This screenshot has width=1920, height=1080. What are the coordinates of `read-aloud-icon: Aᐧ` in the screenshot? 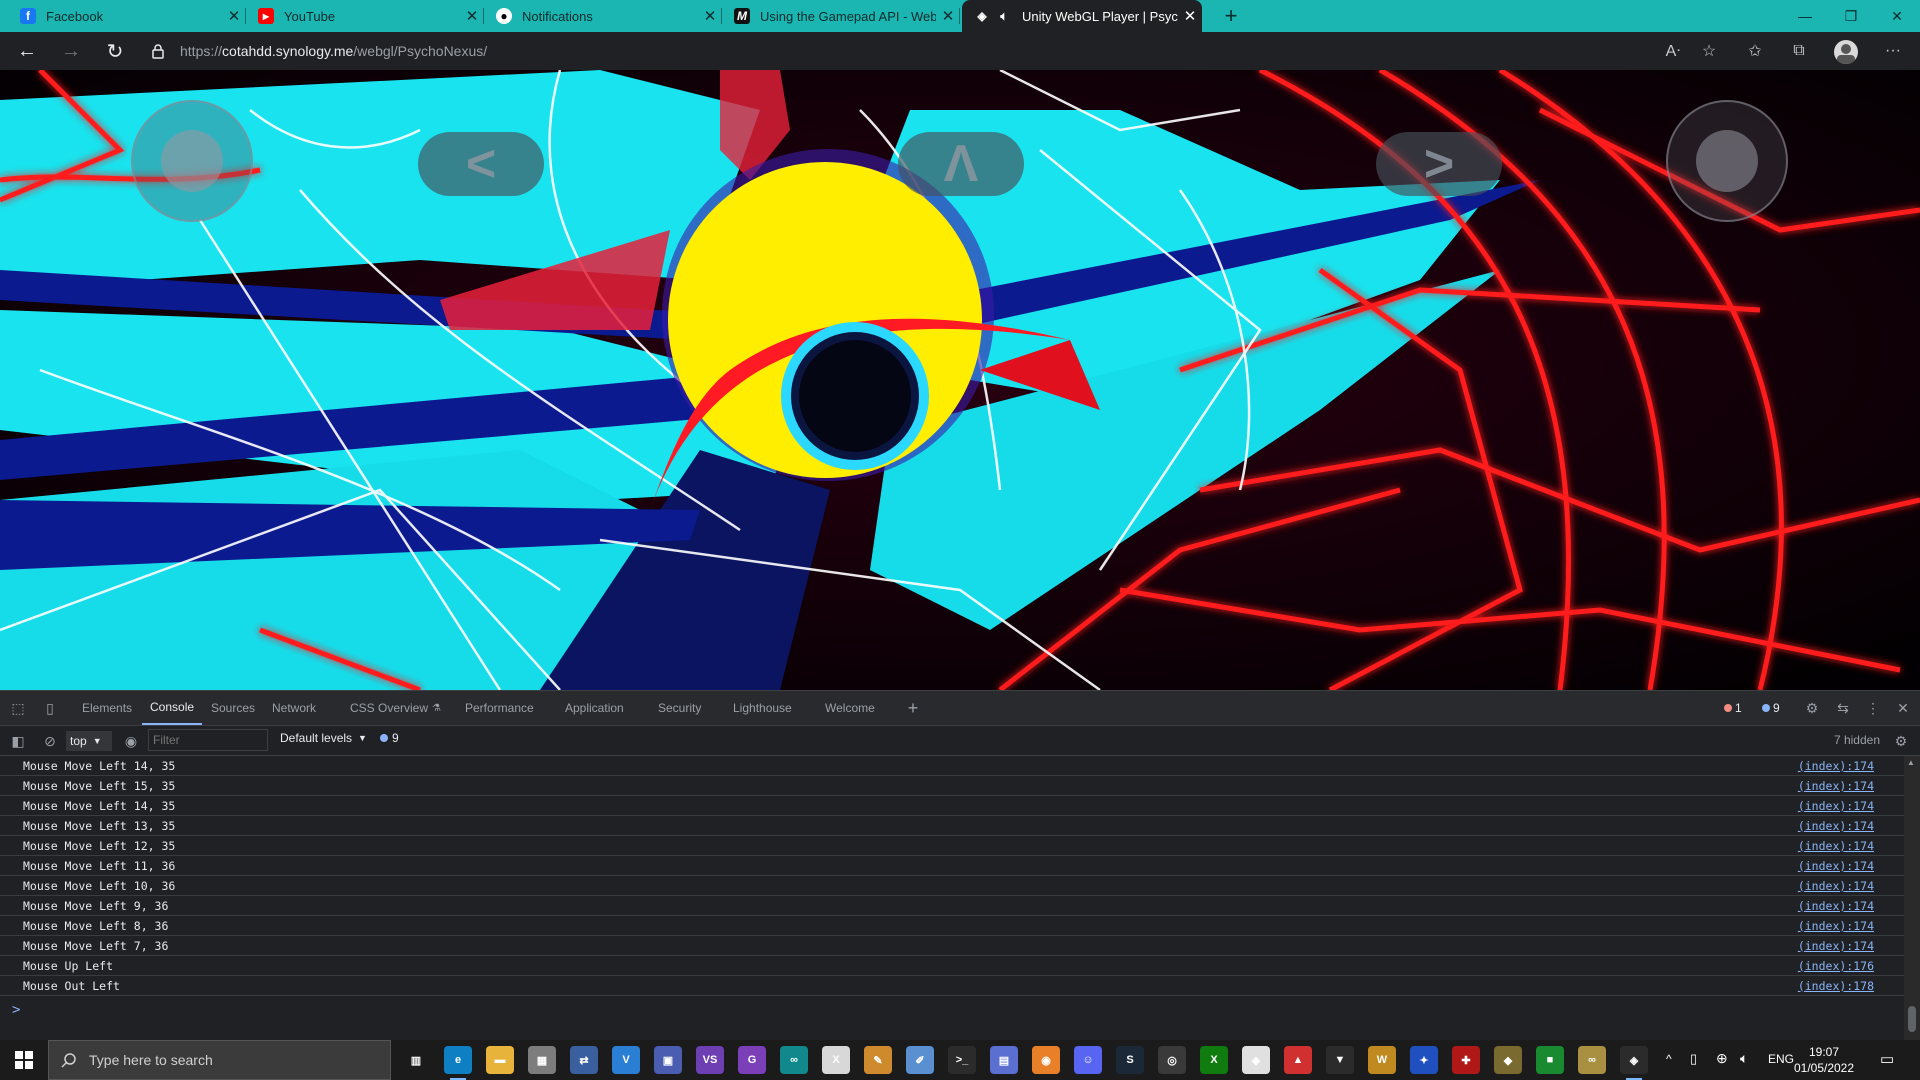 It's located at (1673, 51).